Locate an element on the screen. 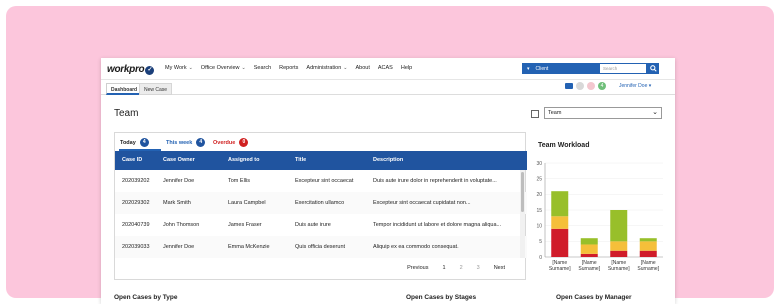 This screenshot has width=780, height=304. table-cell: Exercitation ullamco is located at coordinates (320, 203).